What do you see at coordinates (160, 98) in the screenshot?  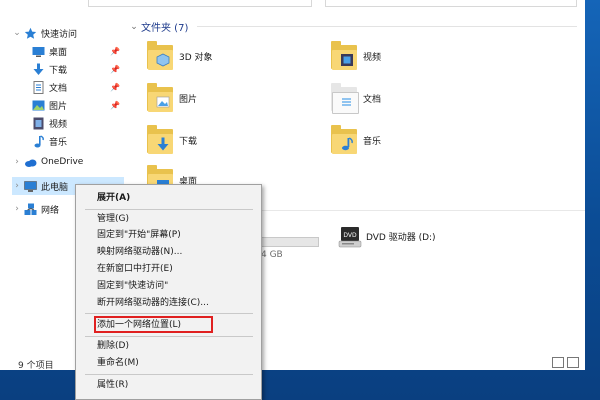 I see `pictures-folder-icon` at bounding box center [160, 98].